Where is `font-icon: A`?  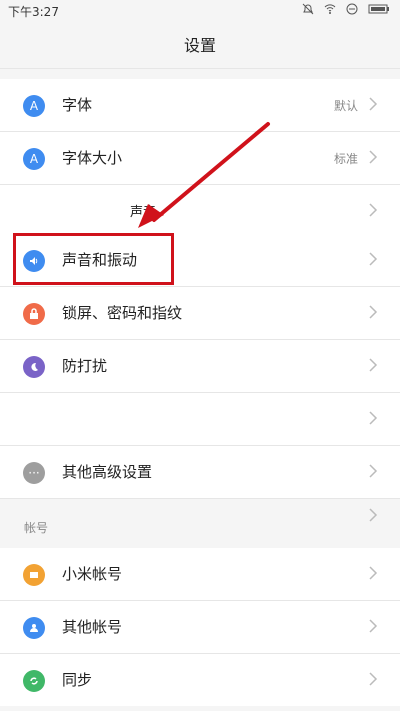
font-icon: A is located at coordinates (34, 106).